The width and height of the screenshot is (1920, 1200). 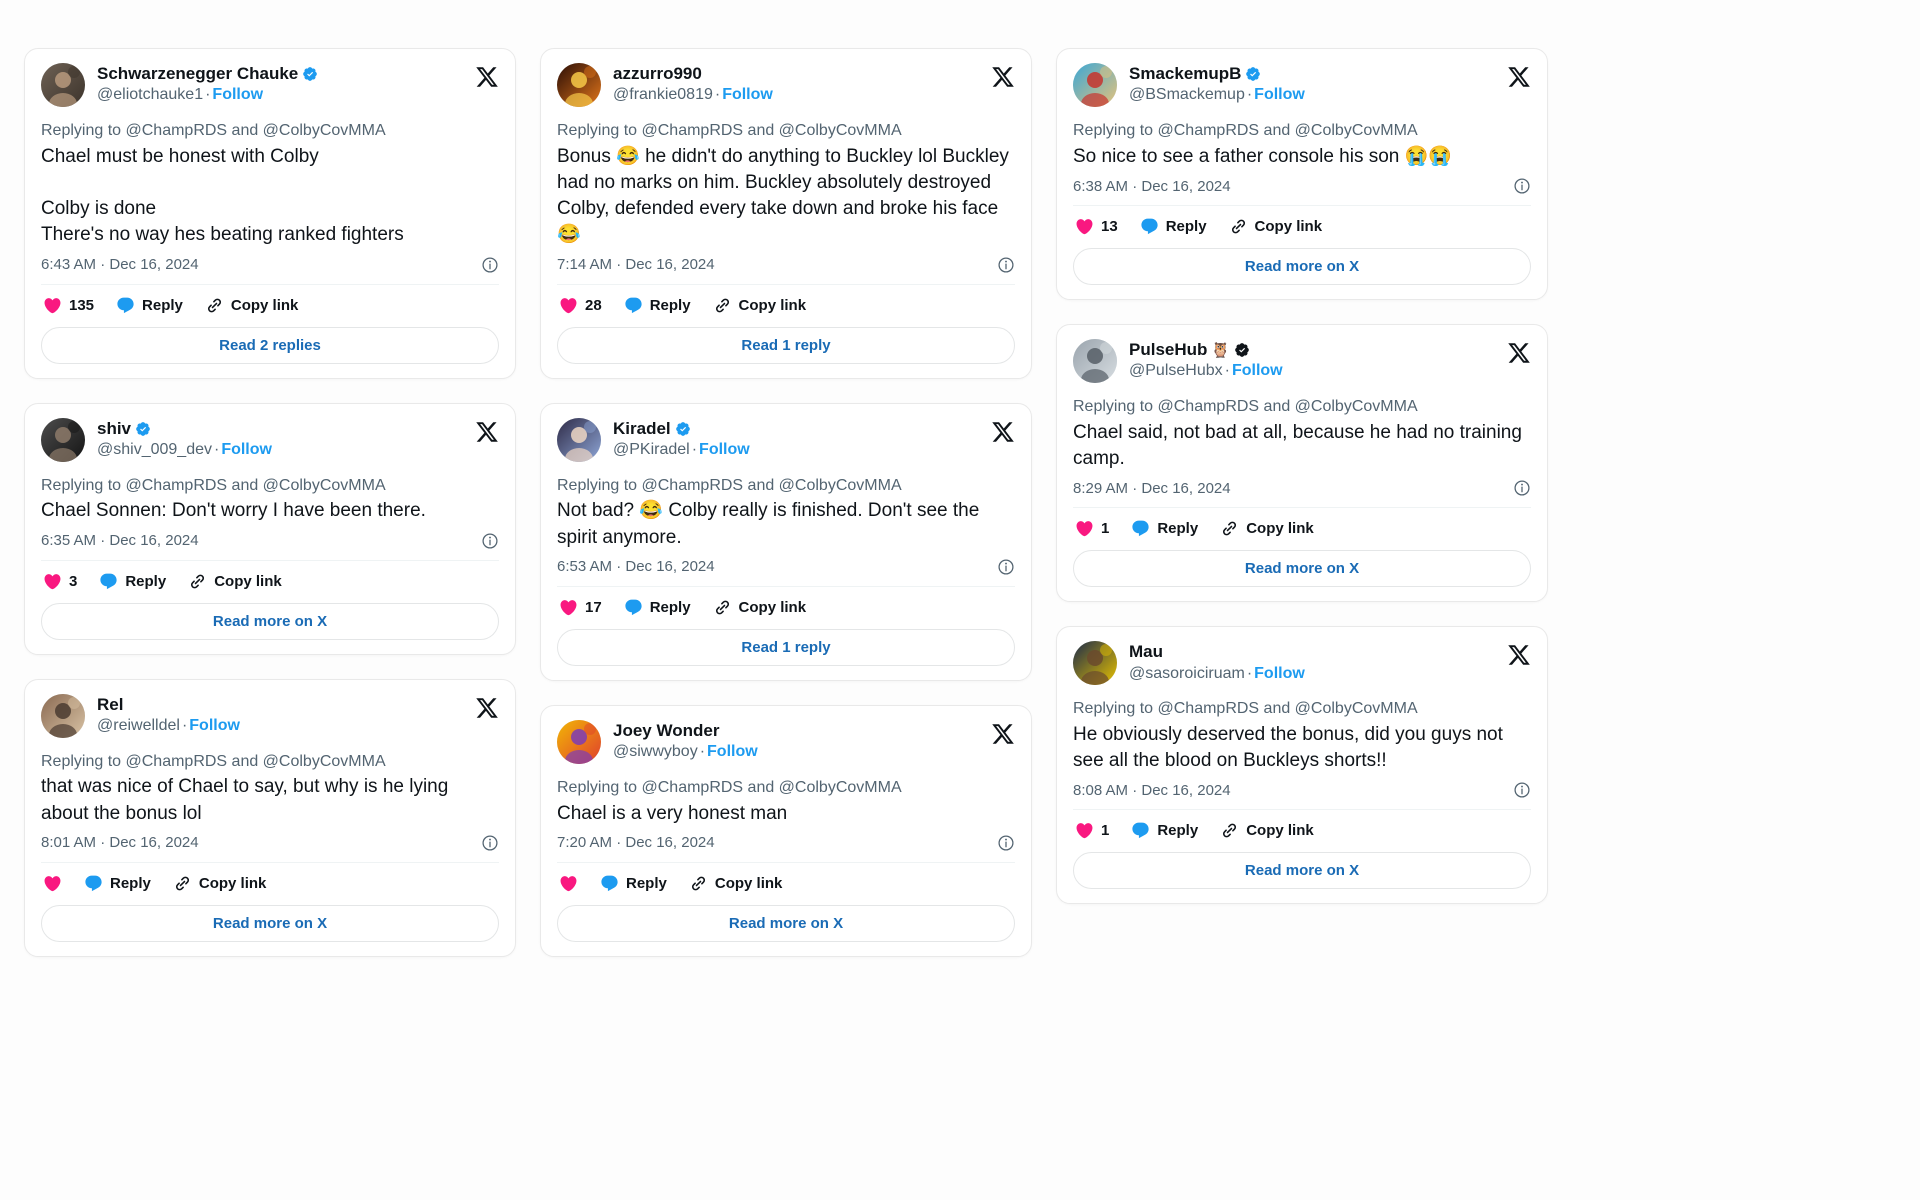 What do you see at coordinates (786, 883) in the screenshot?
I see `tweet-actions: Reply Copy link` at bounding box center [786, 883].